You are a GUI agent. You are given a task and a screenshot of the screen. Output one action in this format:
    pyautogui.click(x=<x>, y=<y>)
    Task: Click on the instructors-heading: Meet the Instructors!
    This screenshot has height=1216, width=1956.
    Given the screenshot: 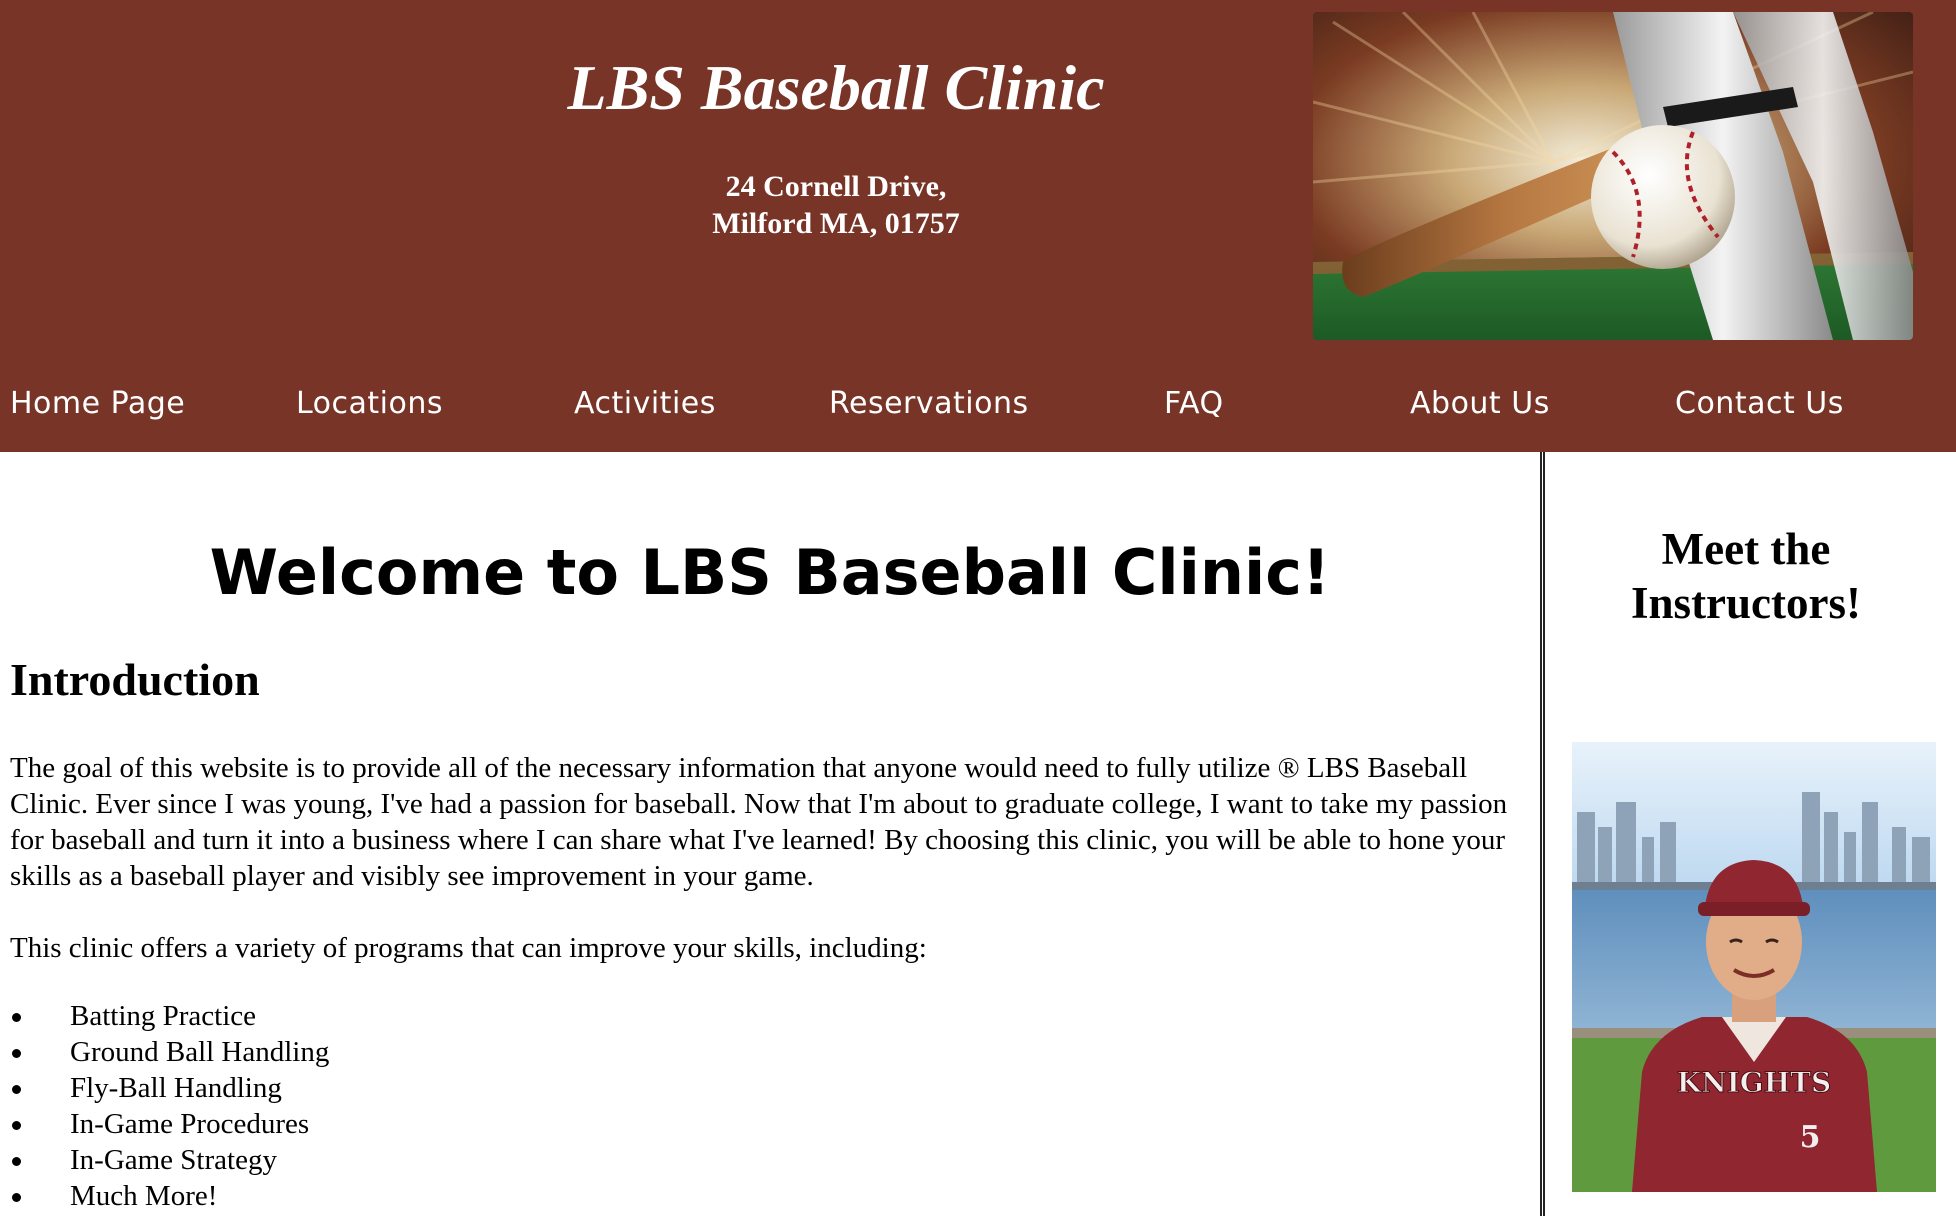 What is the action you would take?
    pyautogui.click(x=1746, y=576)
    